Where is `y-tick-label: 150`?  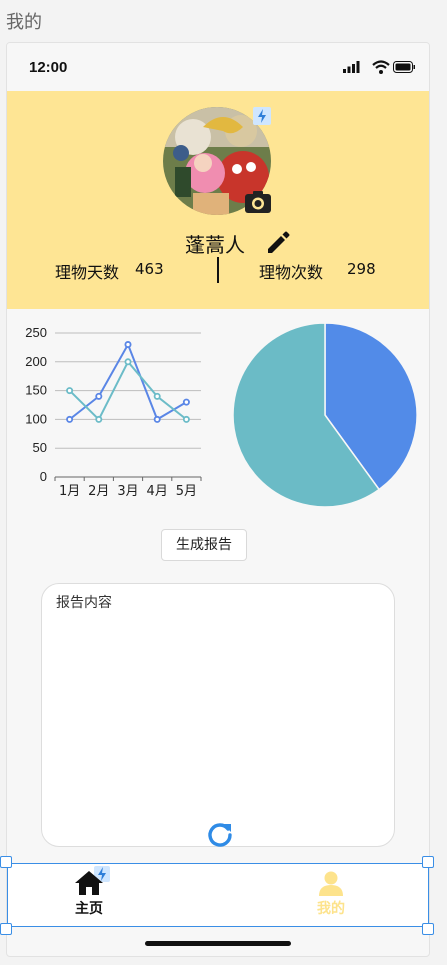 y-tick-label: 150 is located at coordinates (36, 390).